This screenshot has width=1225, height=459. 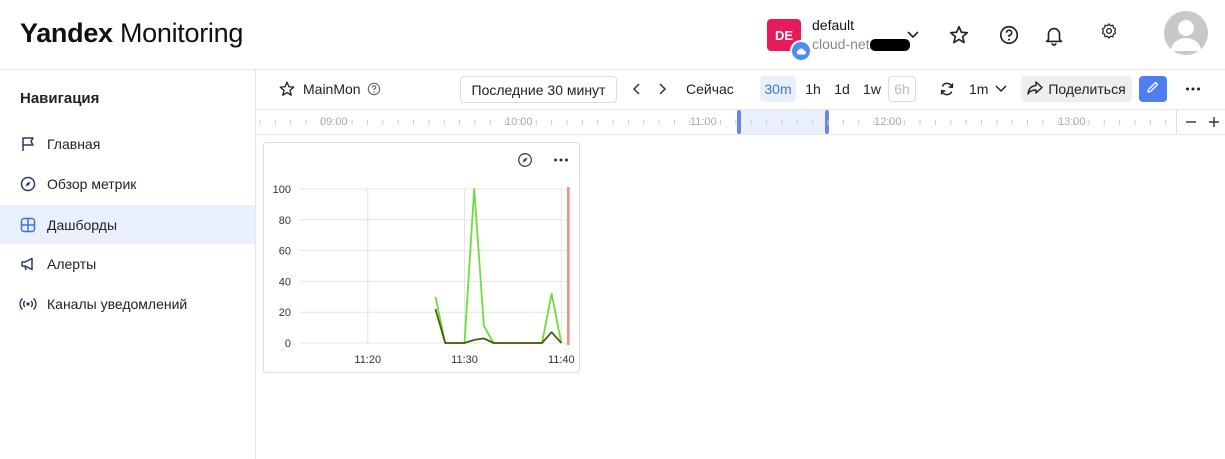 What do you see at coordinates (92, 183) in the screenshot?
I see `sidebar-item-label: Обзор метрик` at bounding box center [92, 183].